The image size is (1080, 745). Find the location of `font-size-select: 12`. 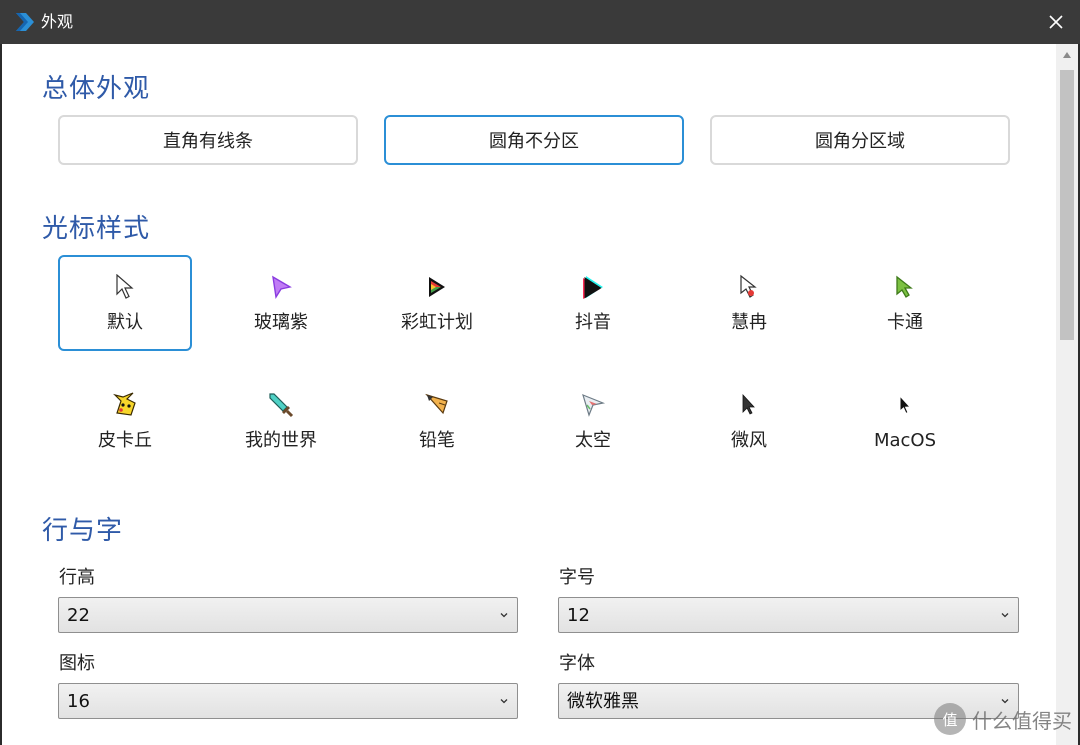

font-size-select: 12 is located at coordinates (788, 615).